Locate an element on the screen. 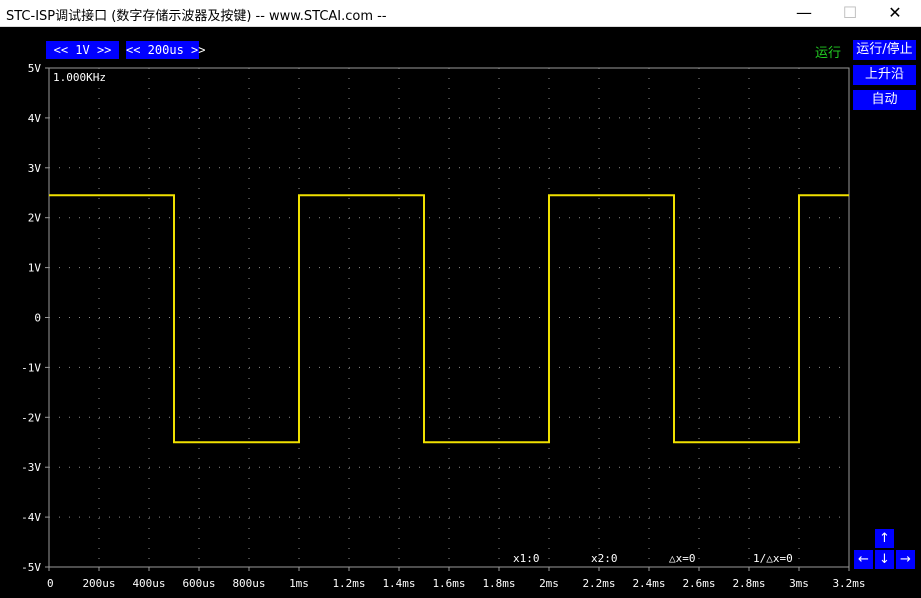 The image size is (921, 598). x-tick-label: 800us is located at coordinates (248, 583).